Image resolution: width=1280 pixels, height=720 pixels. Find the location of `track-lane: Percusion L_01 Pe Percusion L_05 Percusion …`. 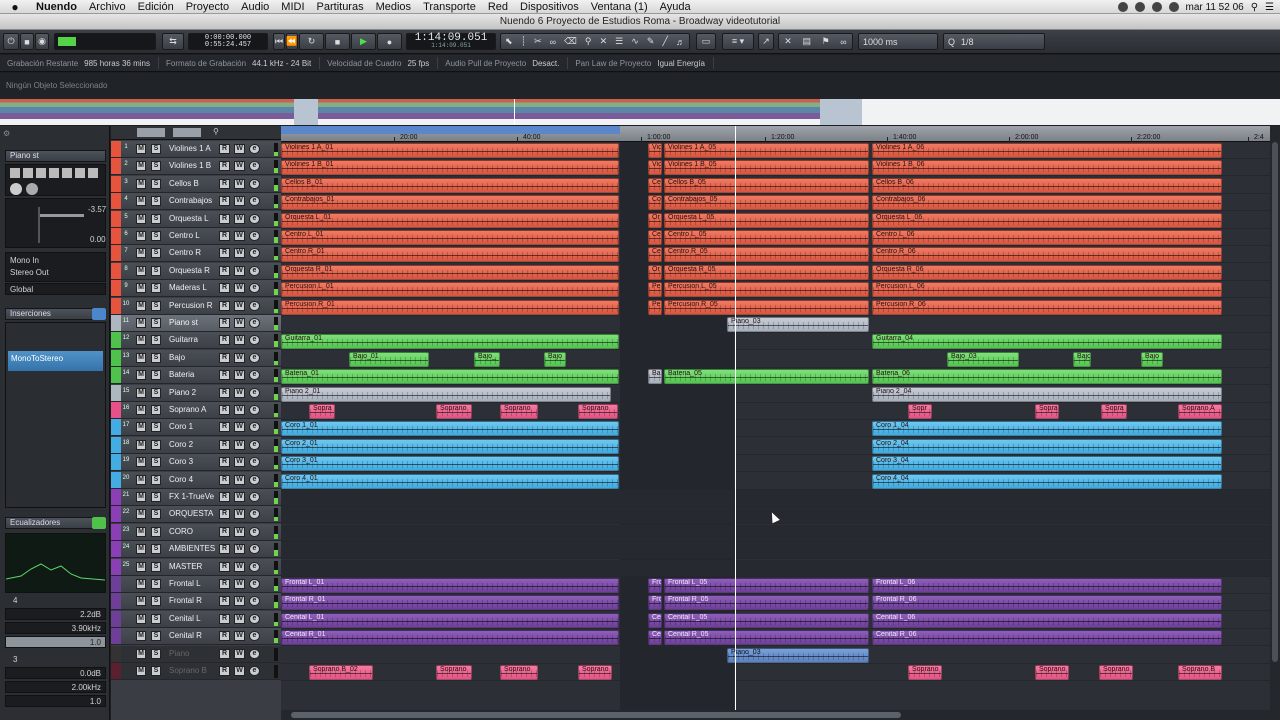

track-lane: Percusion L_01 Pe Percusion L_05 Percusion … is located at coordinates (775, 290).